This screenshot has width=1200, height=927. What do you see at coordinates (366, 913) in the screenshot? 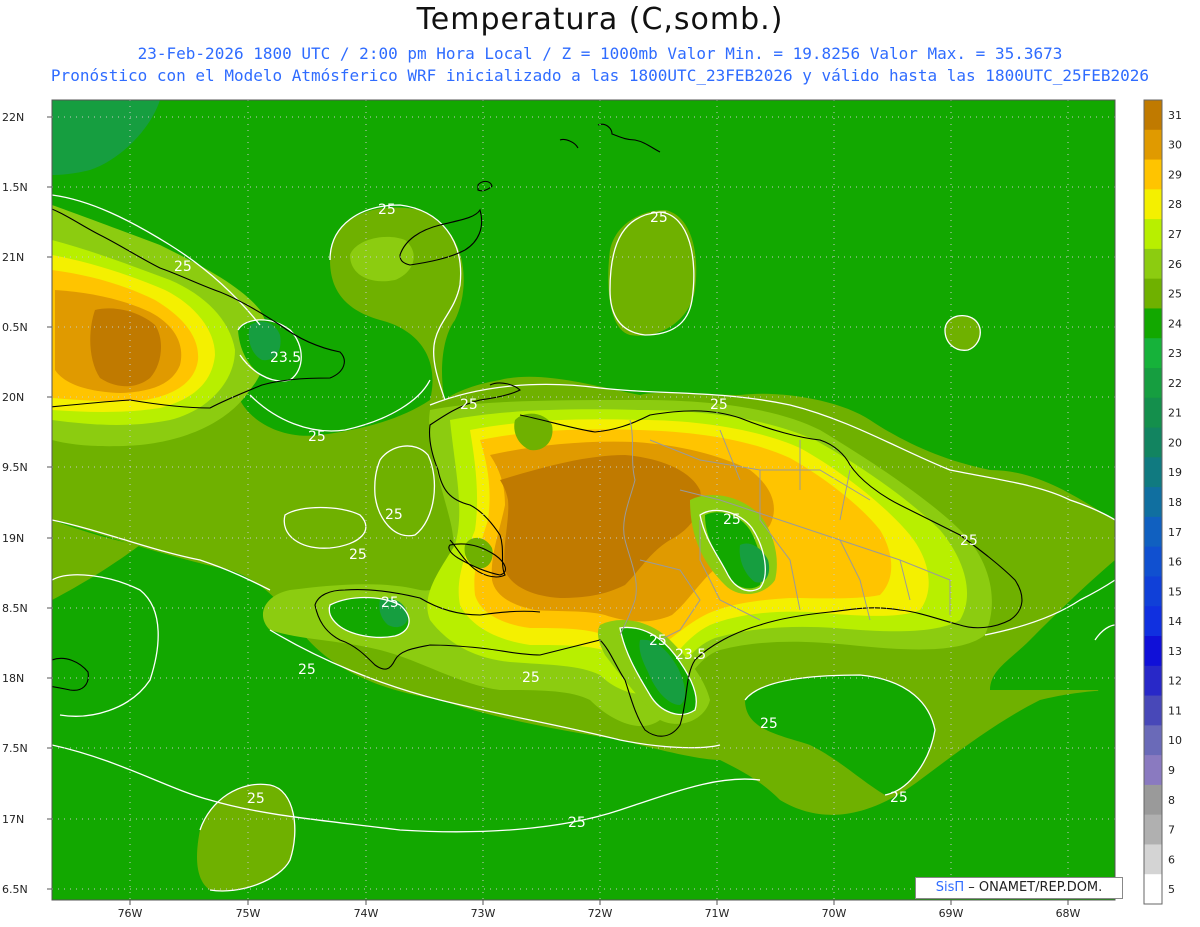
I see `lon-label: 74W` at bounding box center [366, 913].